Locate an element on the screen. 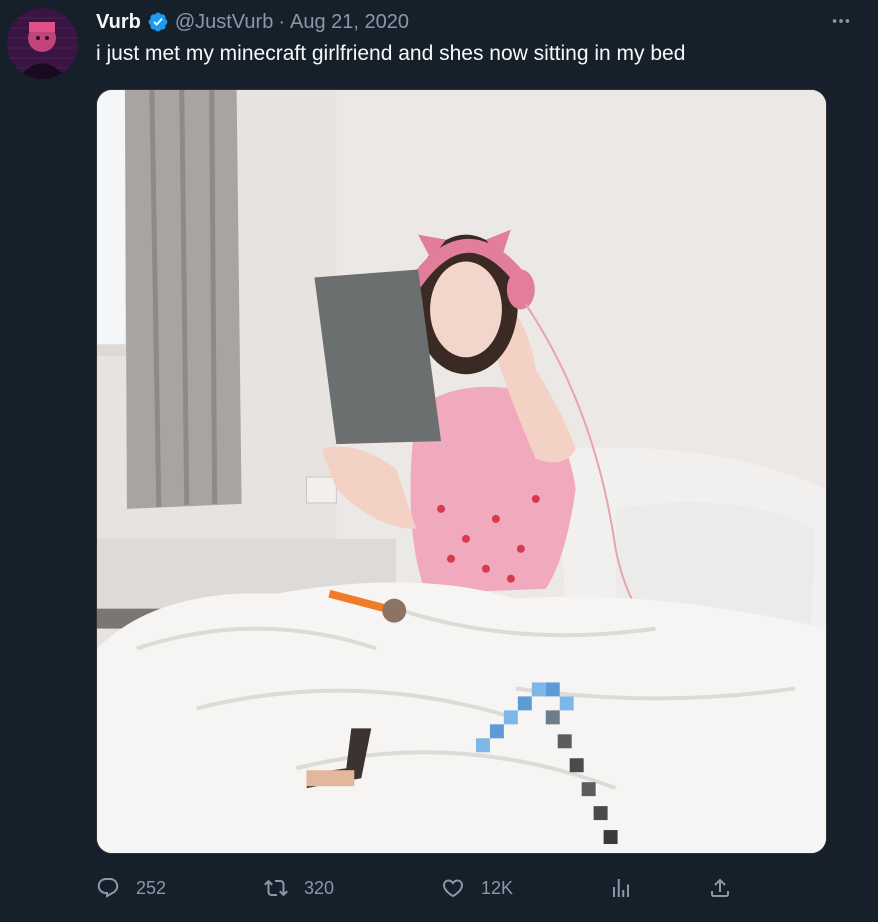  share-icon is located at coordinates (720, 887).